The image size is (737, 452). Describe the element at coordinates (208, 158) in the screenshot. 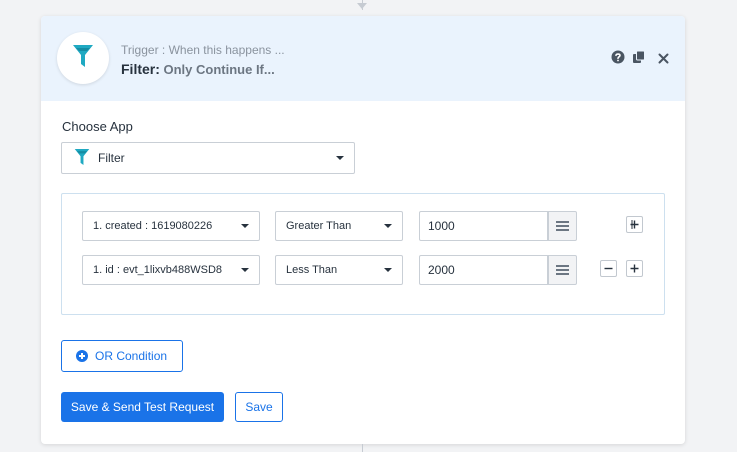

I see `choose-app-select: Filter` at that location.